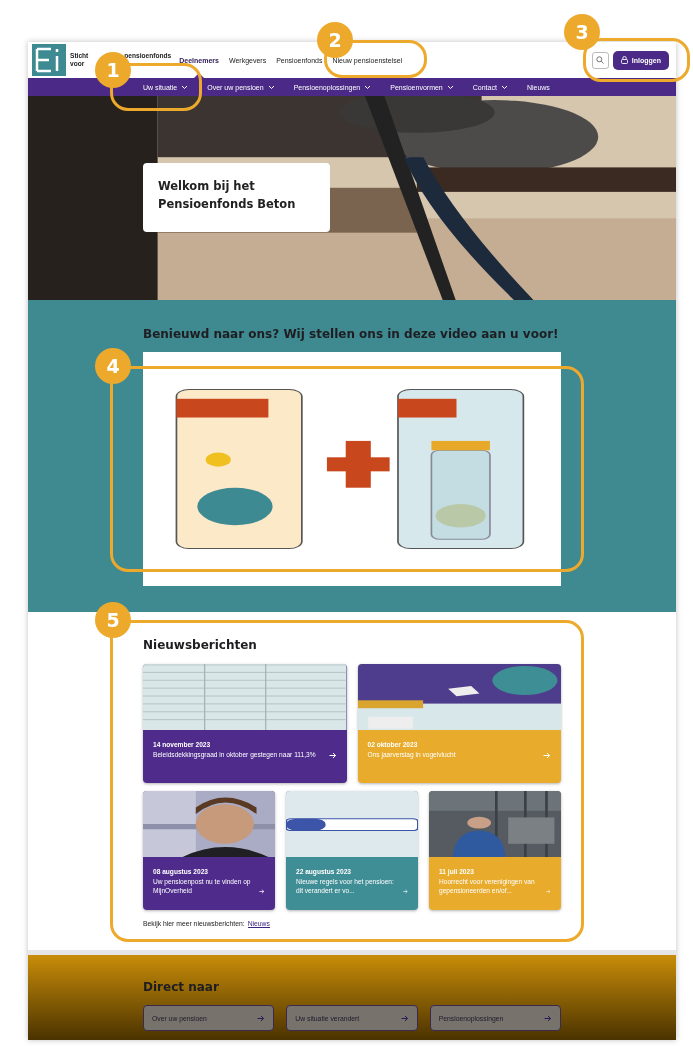 The height and width of the screenshot is (1052, 693). I want to click on section-heading: Benieuwd naar ons? Wij stellen ons in deze video aan u voor!, so click(351, 334).